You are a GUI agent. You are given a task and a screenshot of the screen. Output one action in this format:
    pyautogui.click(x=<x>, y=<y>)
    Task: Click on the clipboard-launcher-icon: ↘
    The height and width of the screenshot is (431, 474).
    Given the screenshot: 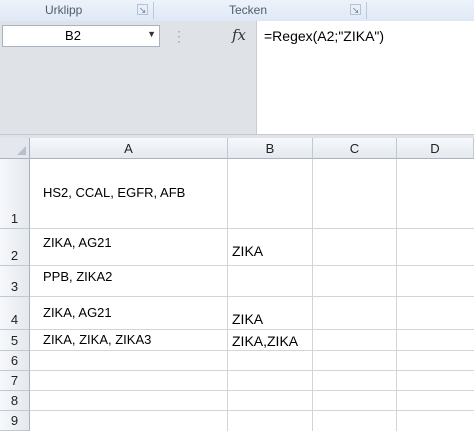 What is the action you would take?
    pyautogui.click(x=142, y=9)
    